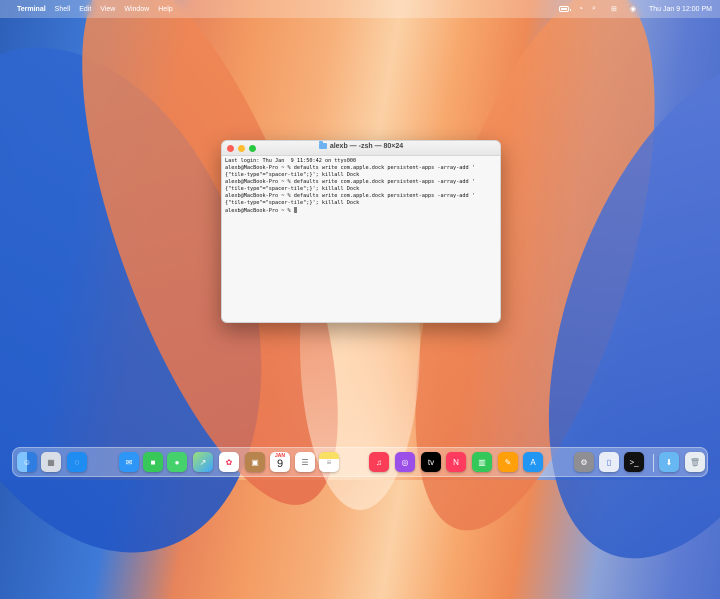  I want to click on mail-icon: ✉, so click(129, 462).